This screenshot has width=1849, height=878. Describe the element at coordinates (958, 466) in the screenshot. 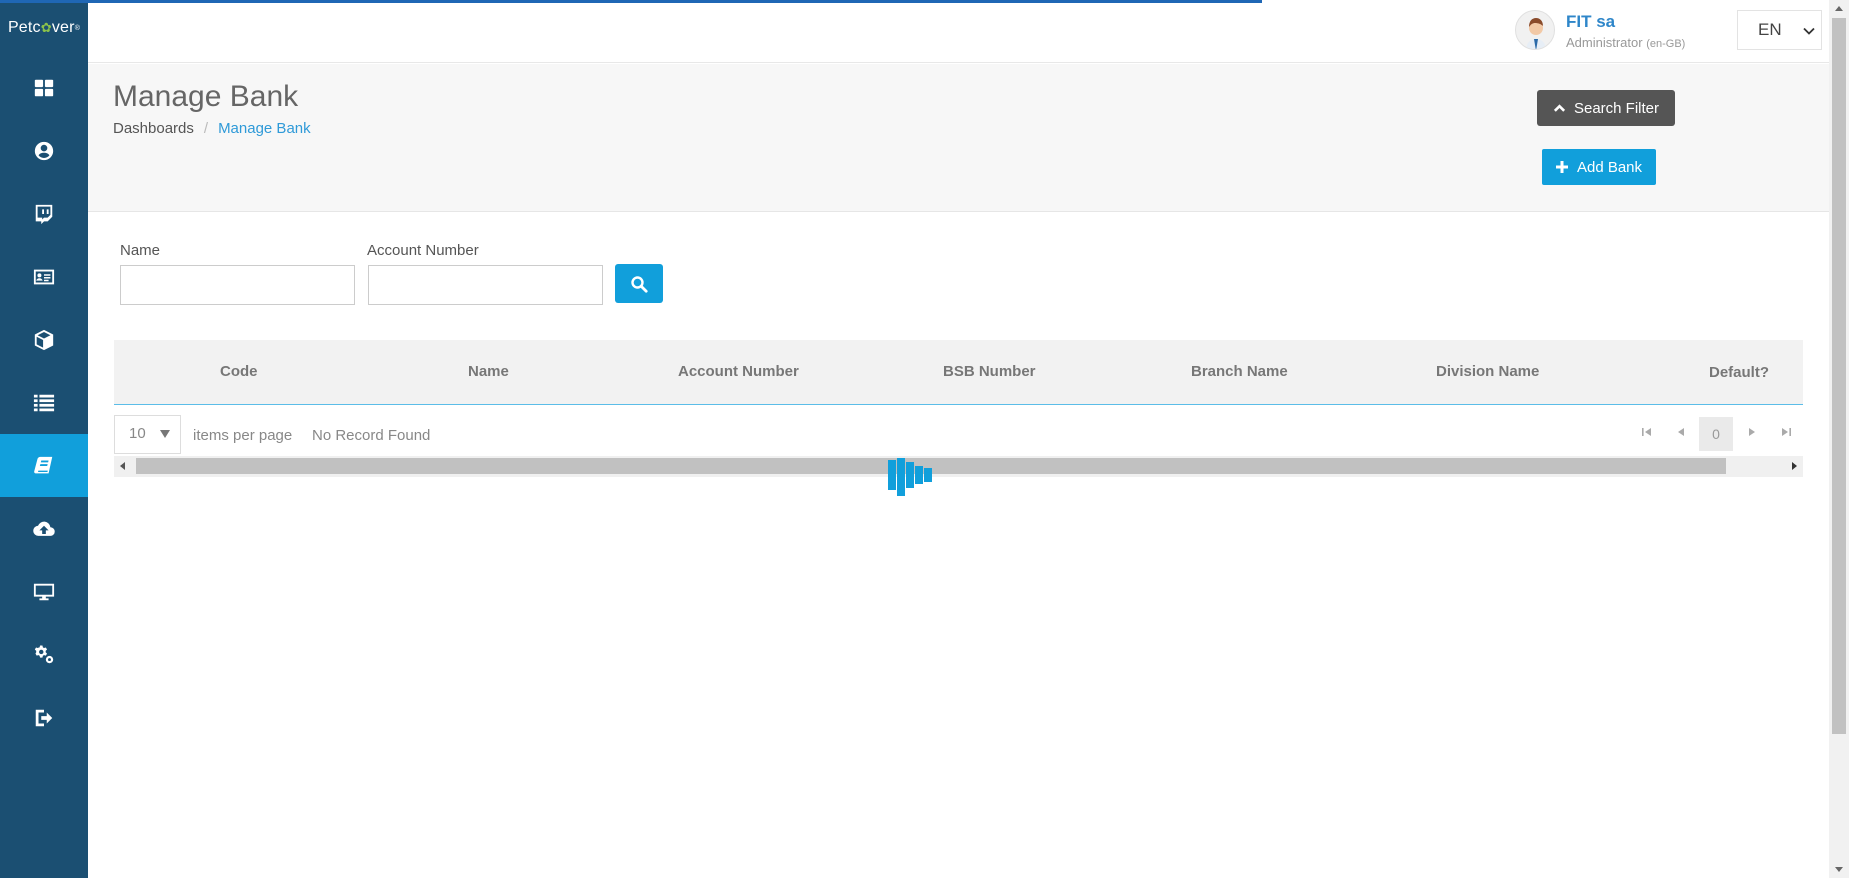

I see `horizontal-scrollbar` at that location.